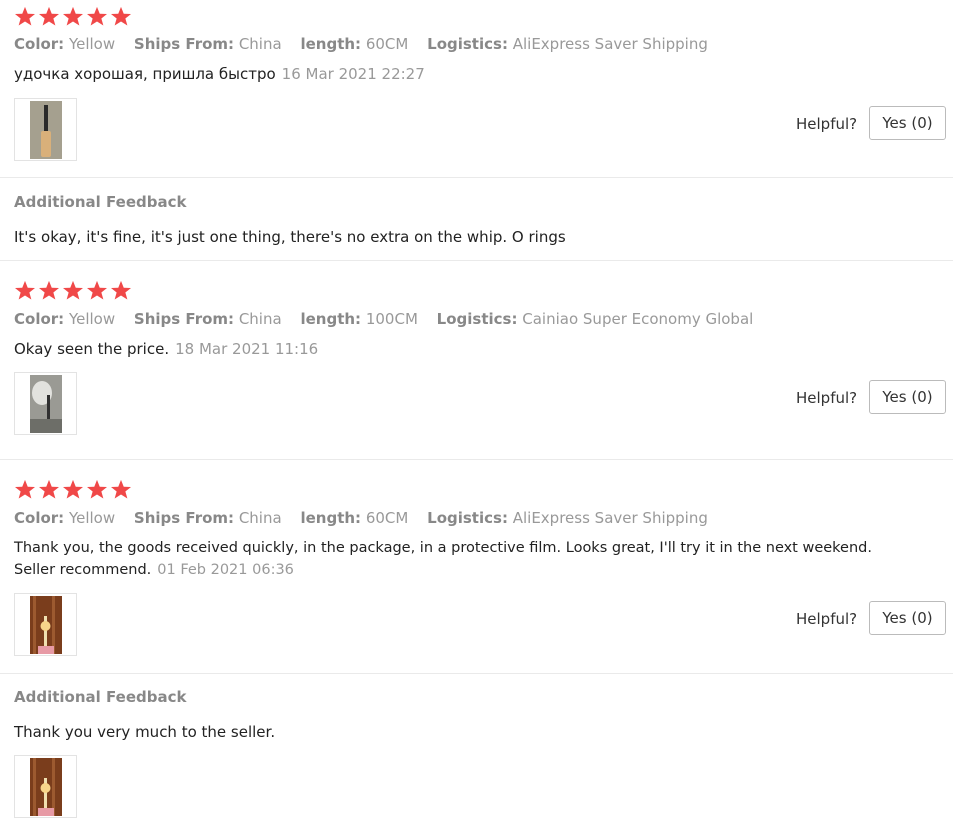 The width and height of the screenshot is (953, 828). I want to click on review-date: 18 Mar 2021 11:16, so click(247, 349).